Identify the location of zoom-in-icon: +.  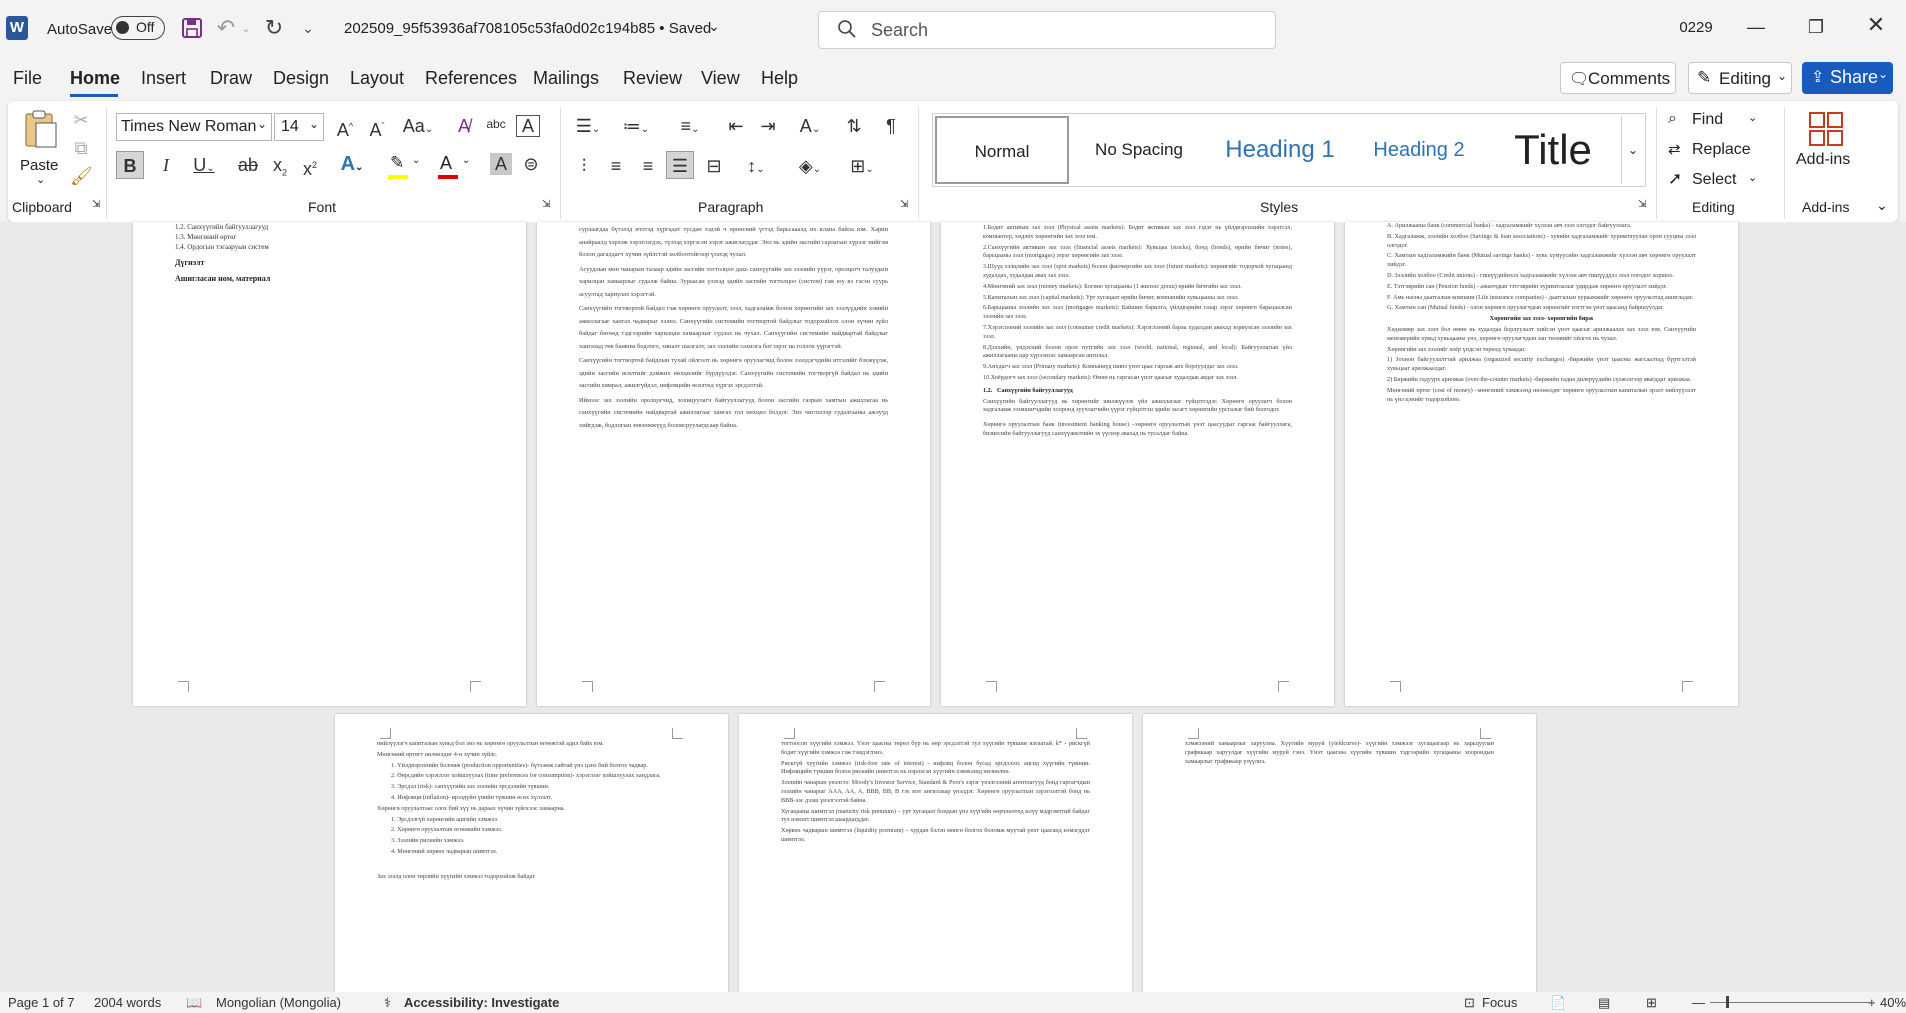
(1872, 1002).